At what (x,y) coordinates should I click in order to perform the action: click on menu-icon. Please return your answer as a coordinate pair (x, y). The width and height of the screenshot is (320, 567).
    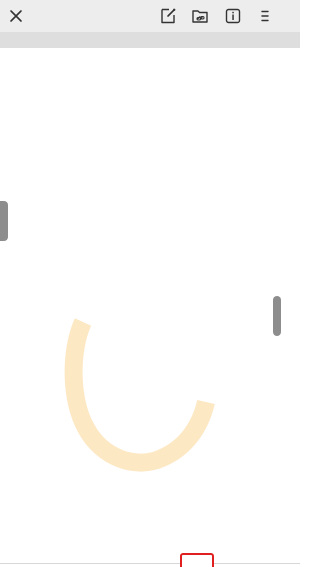
    Looking at the image, I should click on (265, 16).